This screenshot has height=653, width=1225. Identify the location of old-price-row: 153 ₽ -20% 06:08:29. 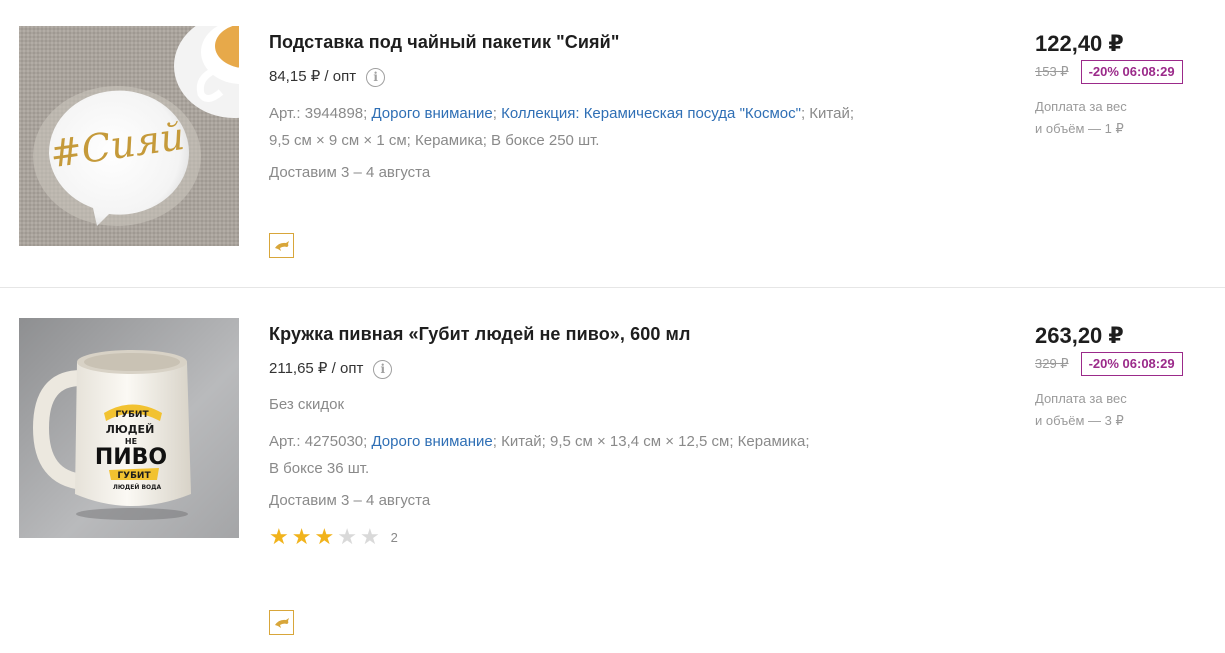
(1127, 72).